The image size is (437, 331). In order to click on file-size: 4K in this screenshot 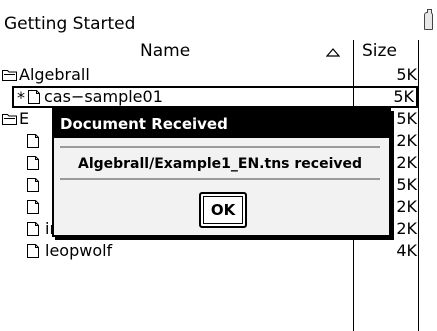, I will do `click(406, 250)`.